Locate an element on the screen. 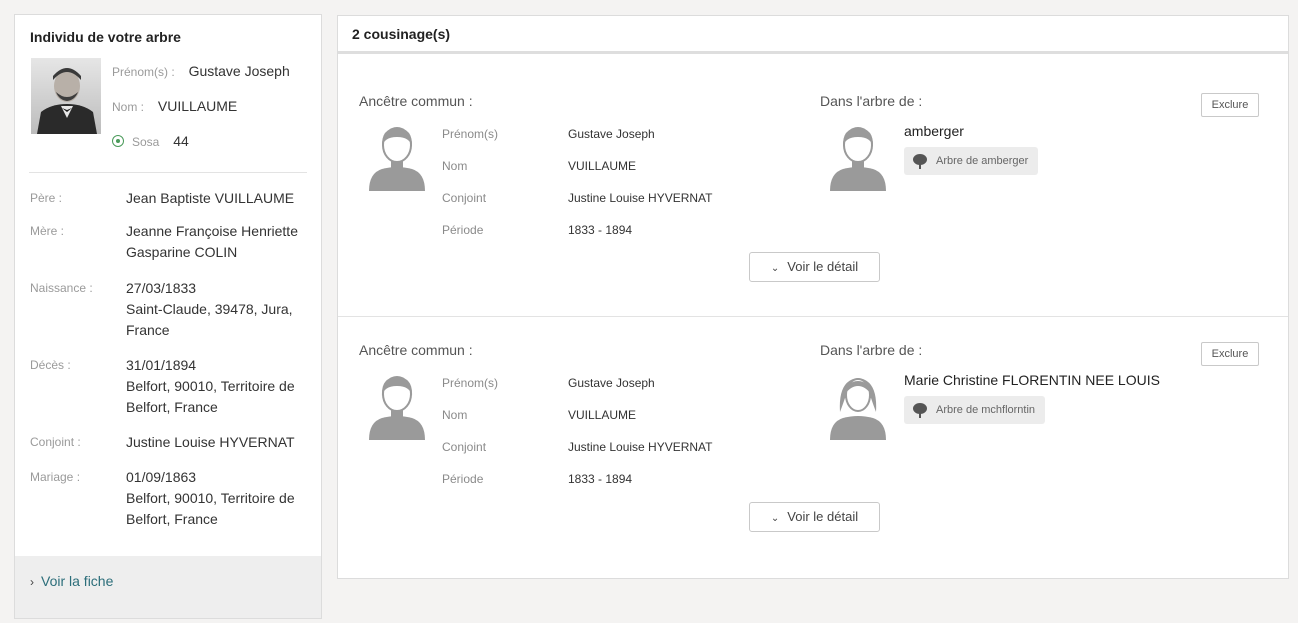  sosa-label: Sosa is located at coordinates (146, 142).